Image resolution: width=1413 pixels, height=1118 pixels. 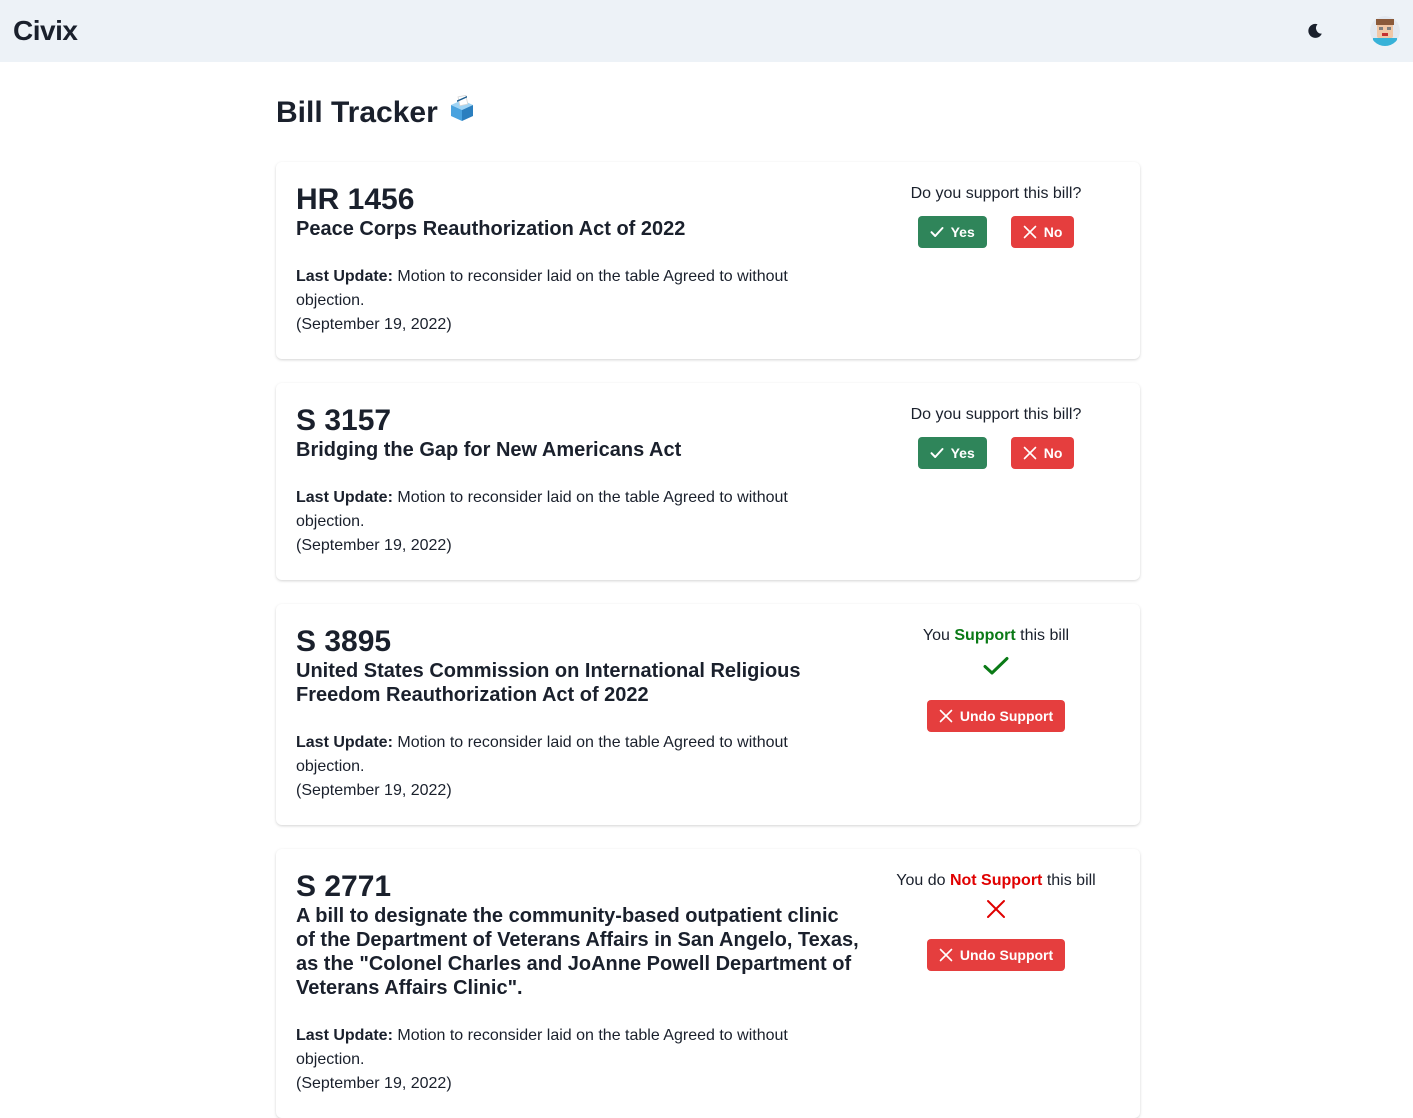 I want to click on bill-number: S 3895, so click(x=578, y=642).